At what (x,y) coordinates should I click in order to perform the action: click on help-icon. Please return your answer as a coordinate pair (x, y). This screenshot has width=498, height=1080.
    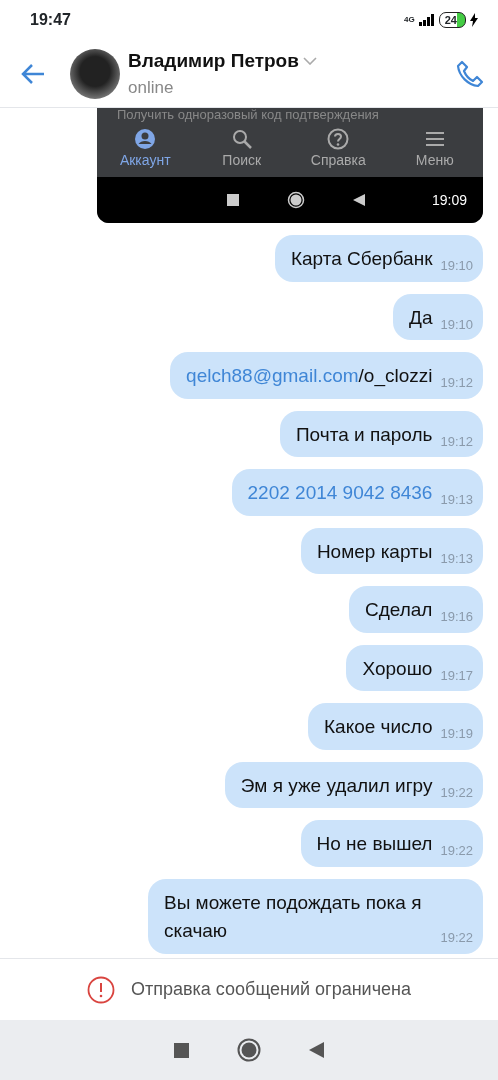
    Looking at the image, I should click on (338, 139).